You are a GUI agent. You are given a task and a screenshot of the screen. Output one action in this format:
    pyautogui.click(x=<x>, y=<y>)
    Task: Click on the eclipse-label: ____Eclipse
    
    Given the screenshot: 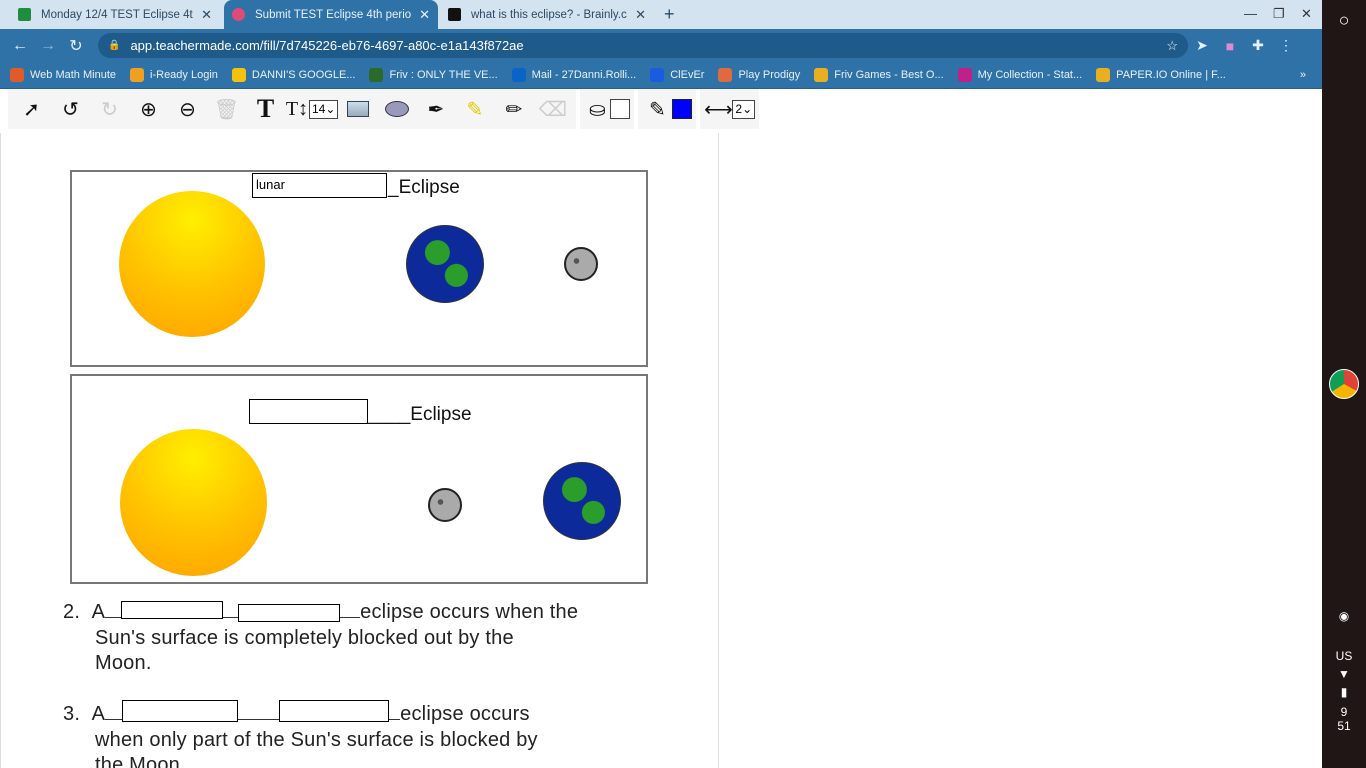 What is the action you would take?
    pyautogui.click(x=420, y=414)
    